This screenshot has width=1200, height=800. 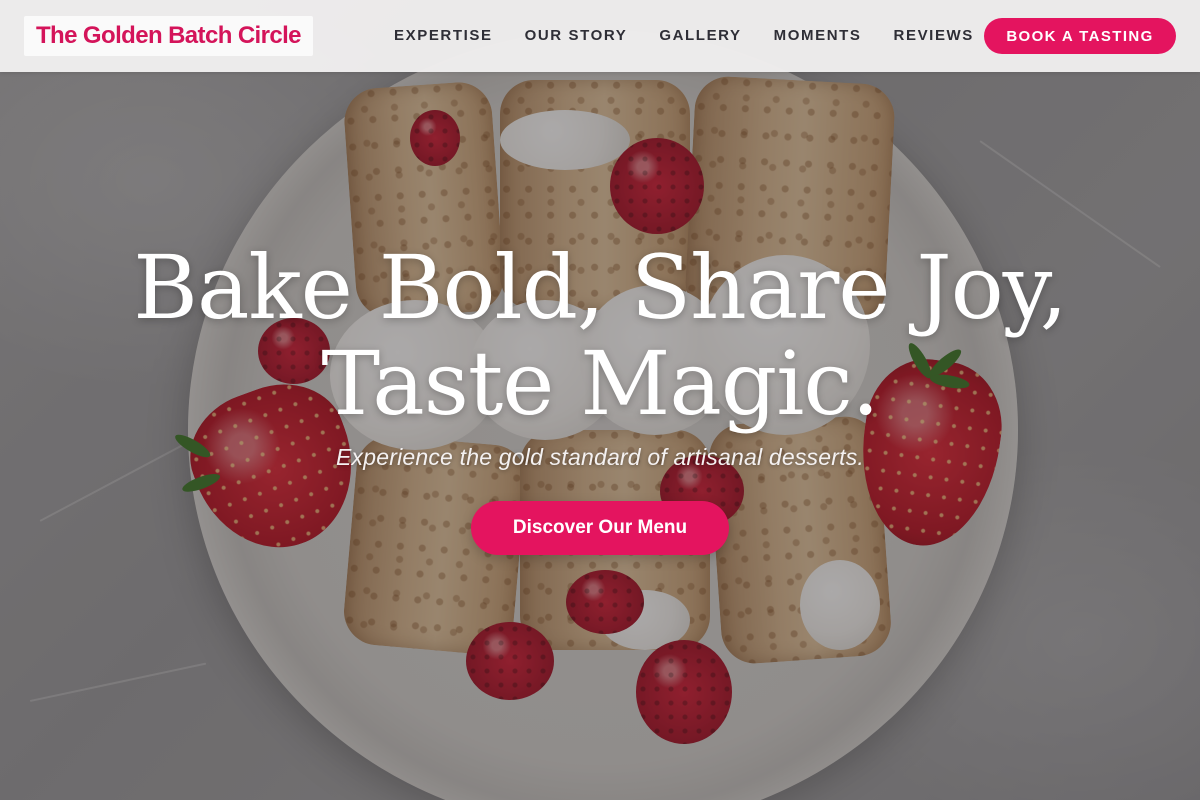 What do you see at coordinates (168, 36) in the screenshot?
I see `brand-logo-link: The Golden Batch Circle` at bounding box center [168, 36].